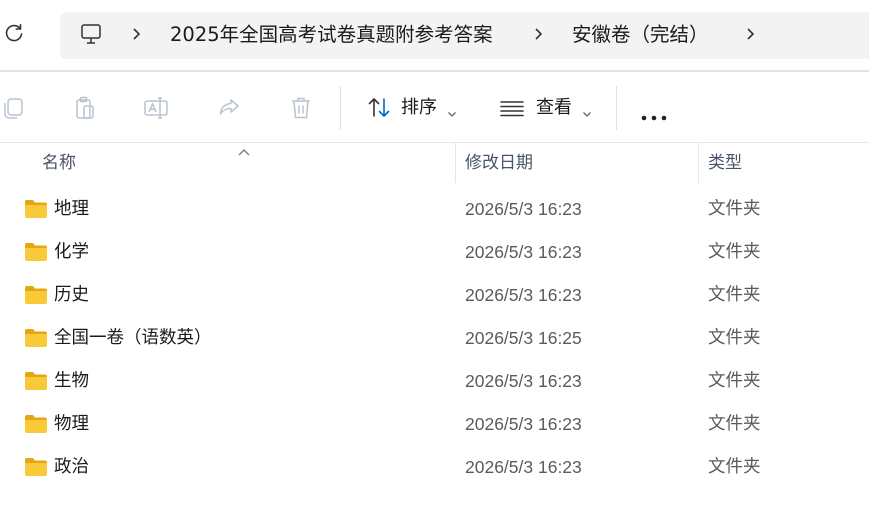  I want to click on divider, so click(434, 142).